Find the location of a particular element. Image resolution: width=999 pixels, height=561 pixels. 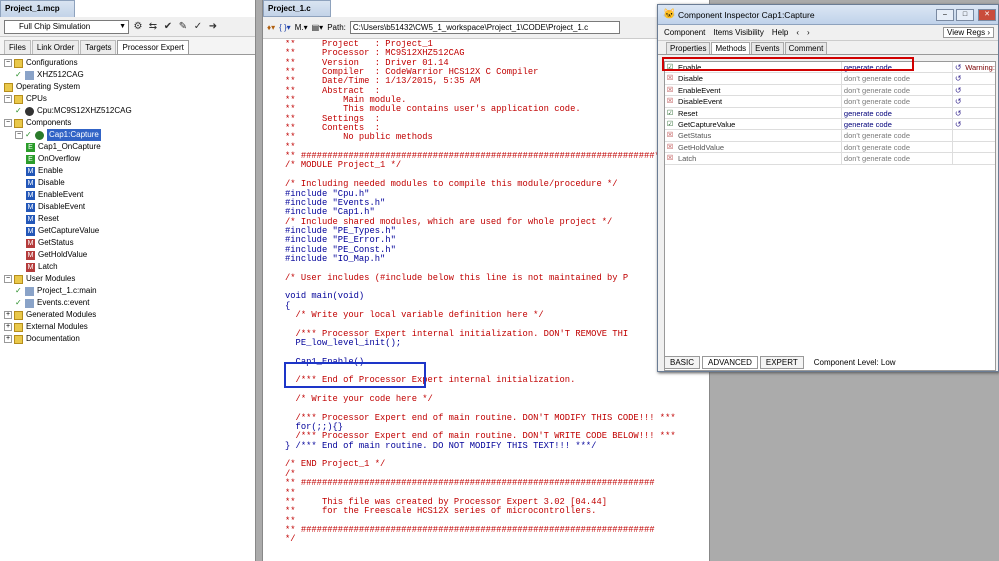

tree-method-disable: M Disable is located at coordinates (127, 183).